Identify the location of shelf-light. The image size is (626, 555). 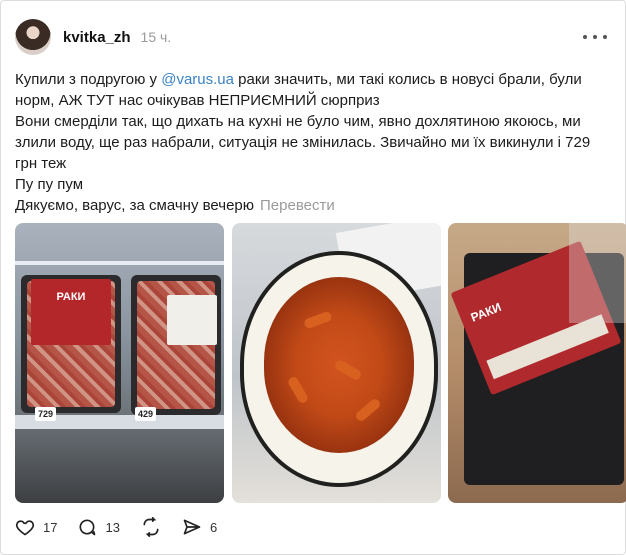
(119, 263).